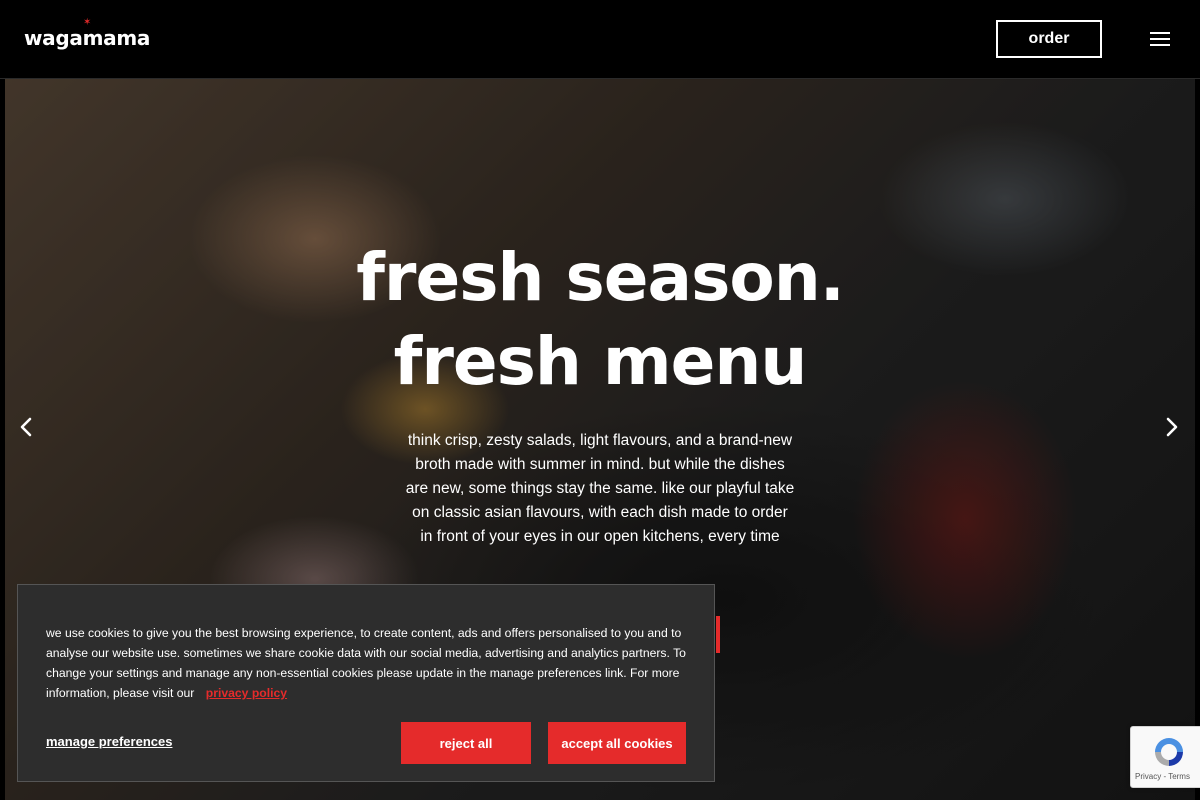 The image size is (1200, 800). What do you see at coordinates (1049, 39) in the screenshot?
I see `order-button: order` at bounding box center [1049, 39].